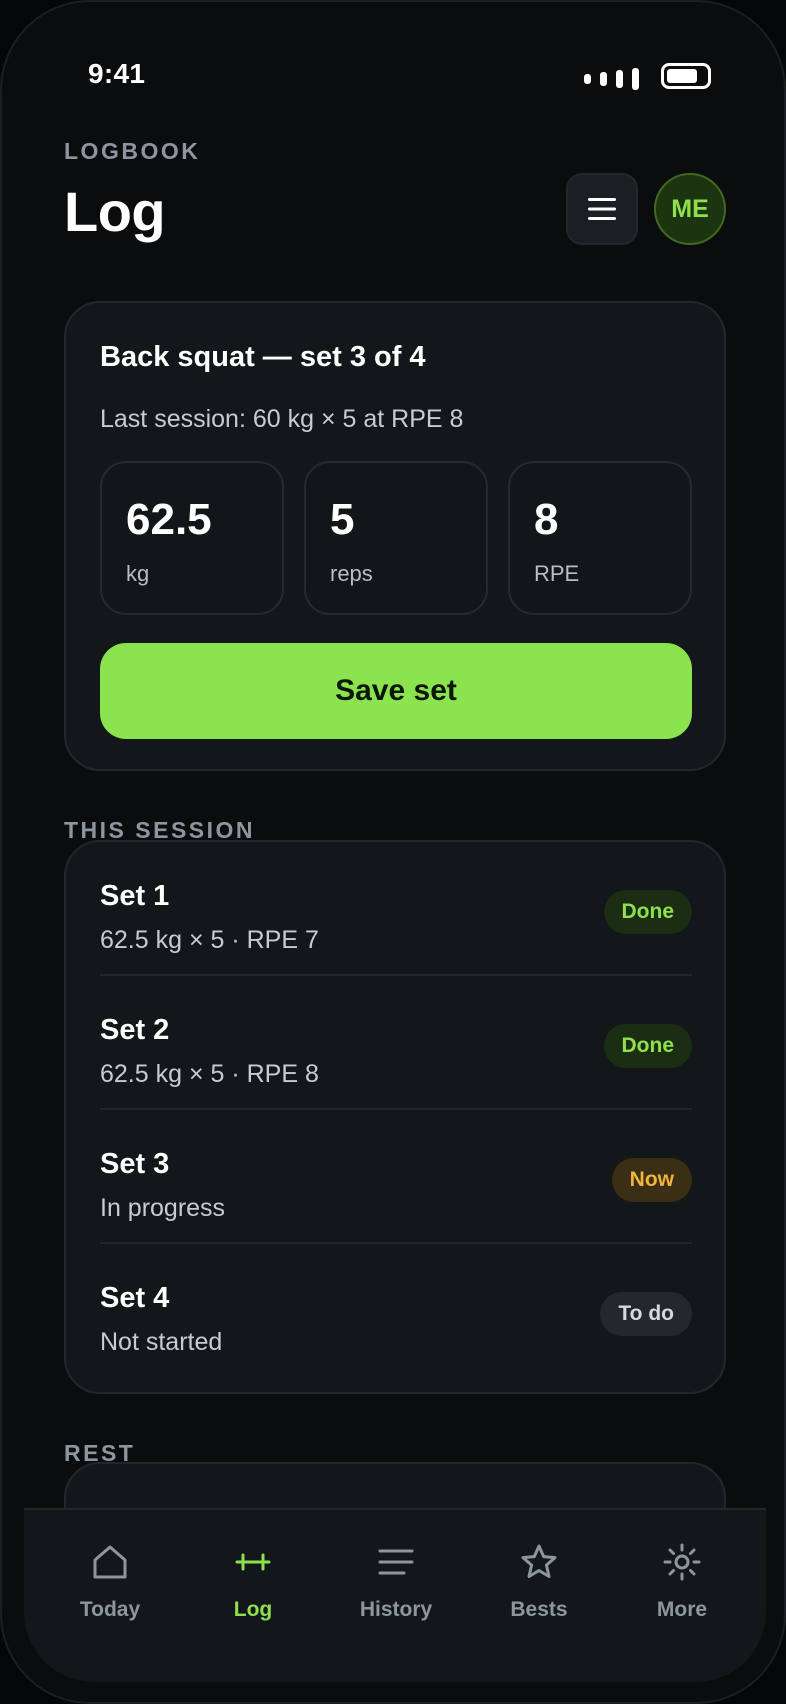  What do you see at coordinates (253, 1585) in the screenshot?
I see `tab-log: Log` at bounding box center [253, 1585].